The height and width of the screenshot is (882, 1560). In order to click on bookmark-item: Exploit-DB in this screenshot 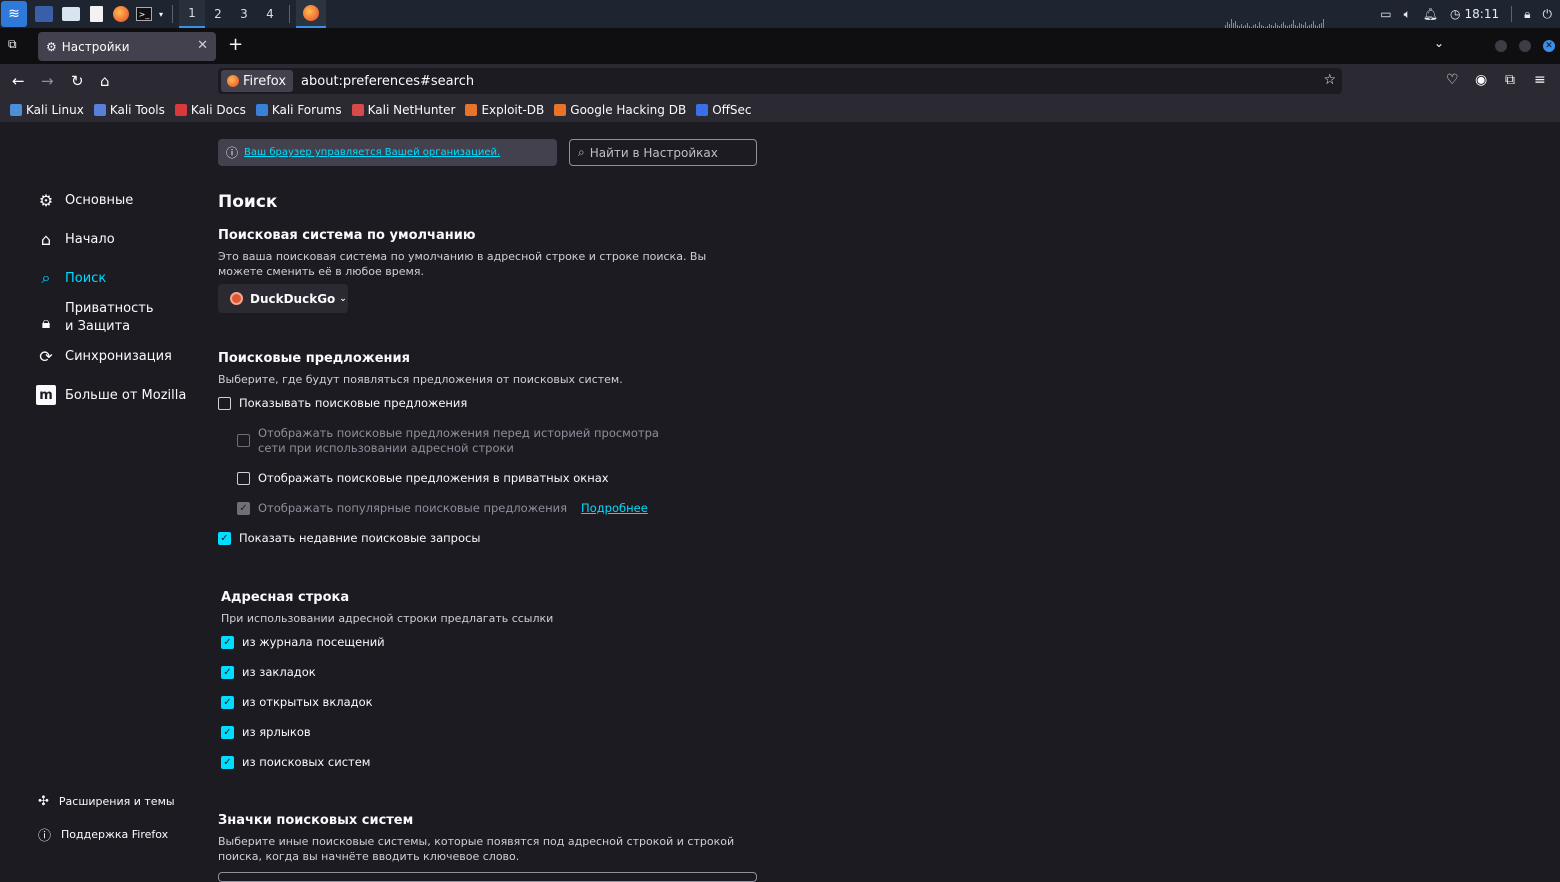, I will do `click(504, 110)`.